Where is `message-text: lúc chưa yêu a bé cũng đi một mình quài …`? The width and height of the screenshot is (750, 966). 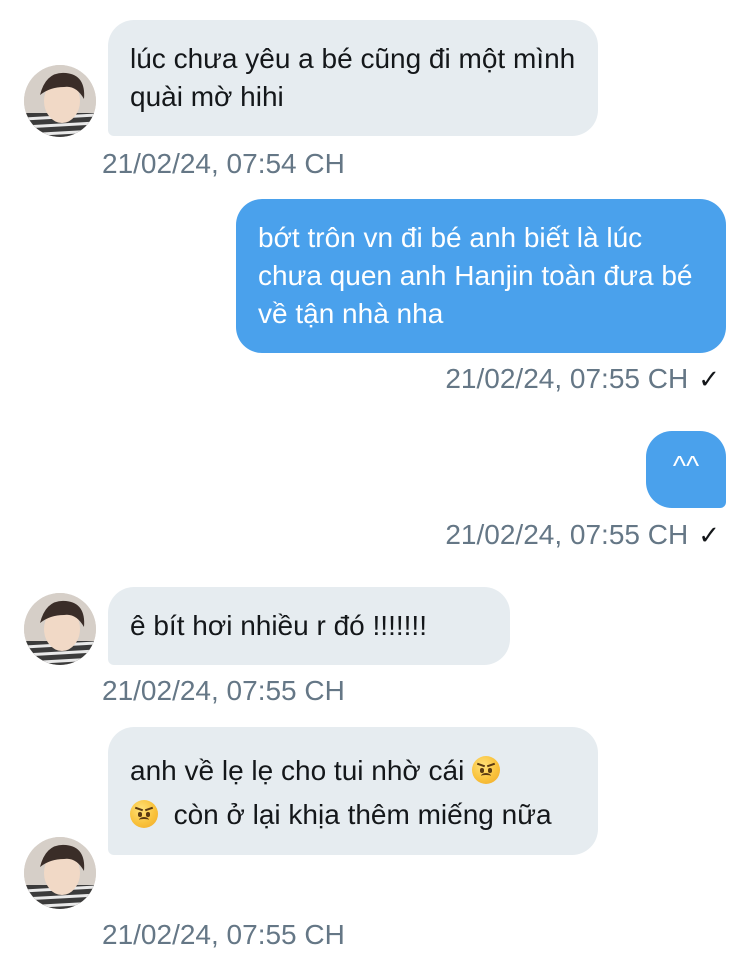
message-text: lúc chưa yêu a bé cũng đi một mình quài … is located at coordinates (353, 77).